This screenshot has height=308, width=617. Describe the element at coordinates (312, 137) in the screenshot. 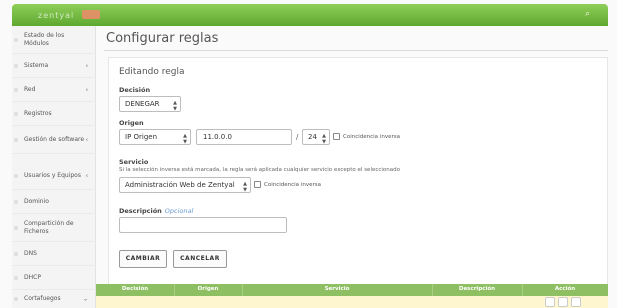

I see `origen-mask-value: 24` at that location.